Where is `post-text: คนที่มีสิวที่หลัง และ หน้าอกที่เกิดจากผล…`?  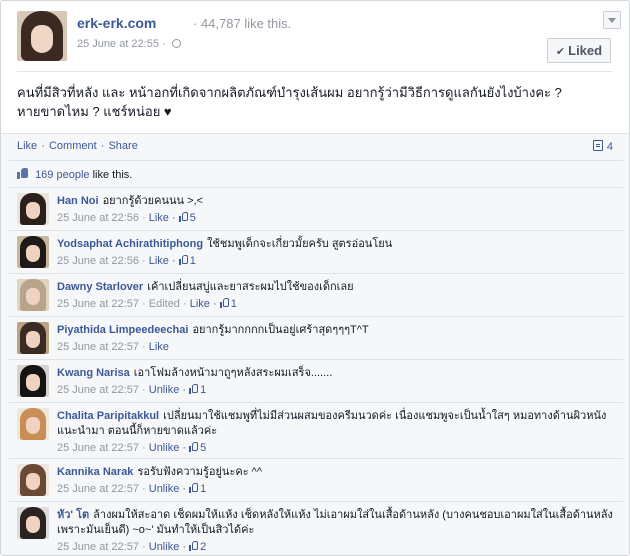 post-text: คนที่มีสิวที่หลัง และ หน้าอกที่เกิดจากผล… is located at coordinates (289, 102).